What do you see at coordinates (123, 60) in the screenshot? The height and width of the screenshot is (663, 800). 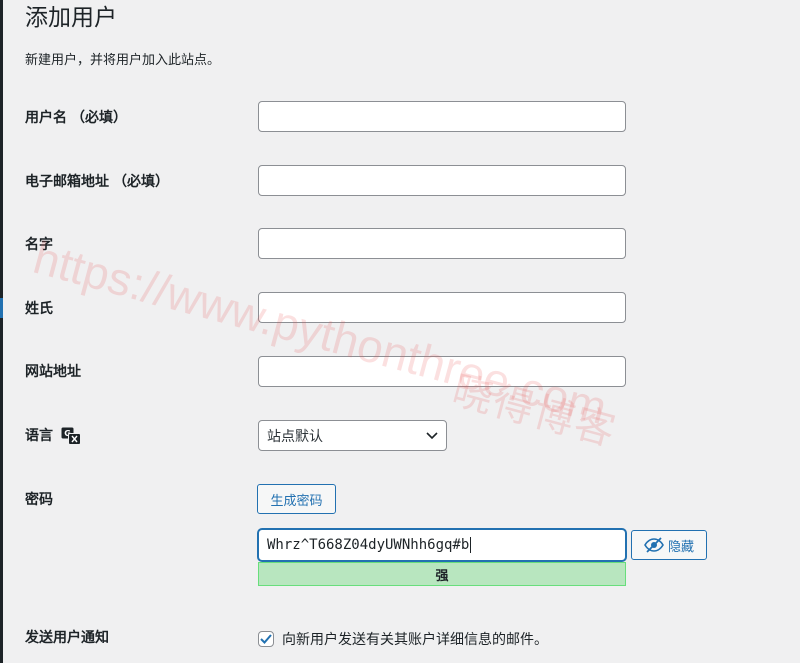 I see `page-description: 新建用户，并将用户加入此站点。` at bounding box center [123, 60].